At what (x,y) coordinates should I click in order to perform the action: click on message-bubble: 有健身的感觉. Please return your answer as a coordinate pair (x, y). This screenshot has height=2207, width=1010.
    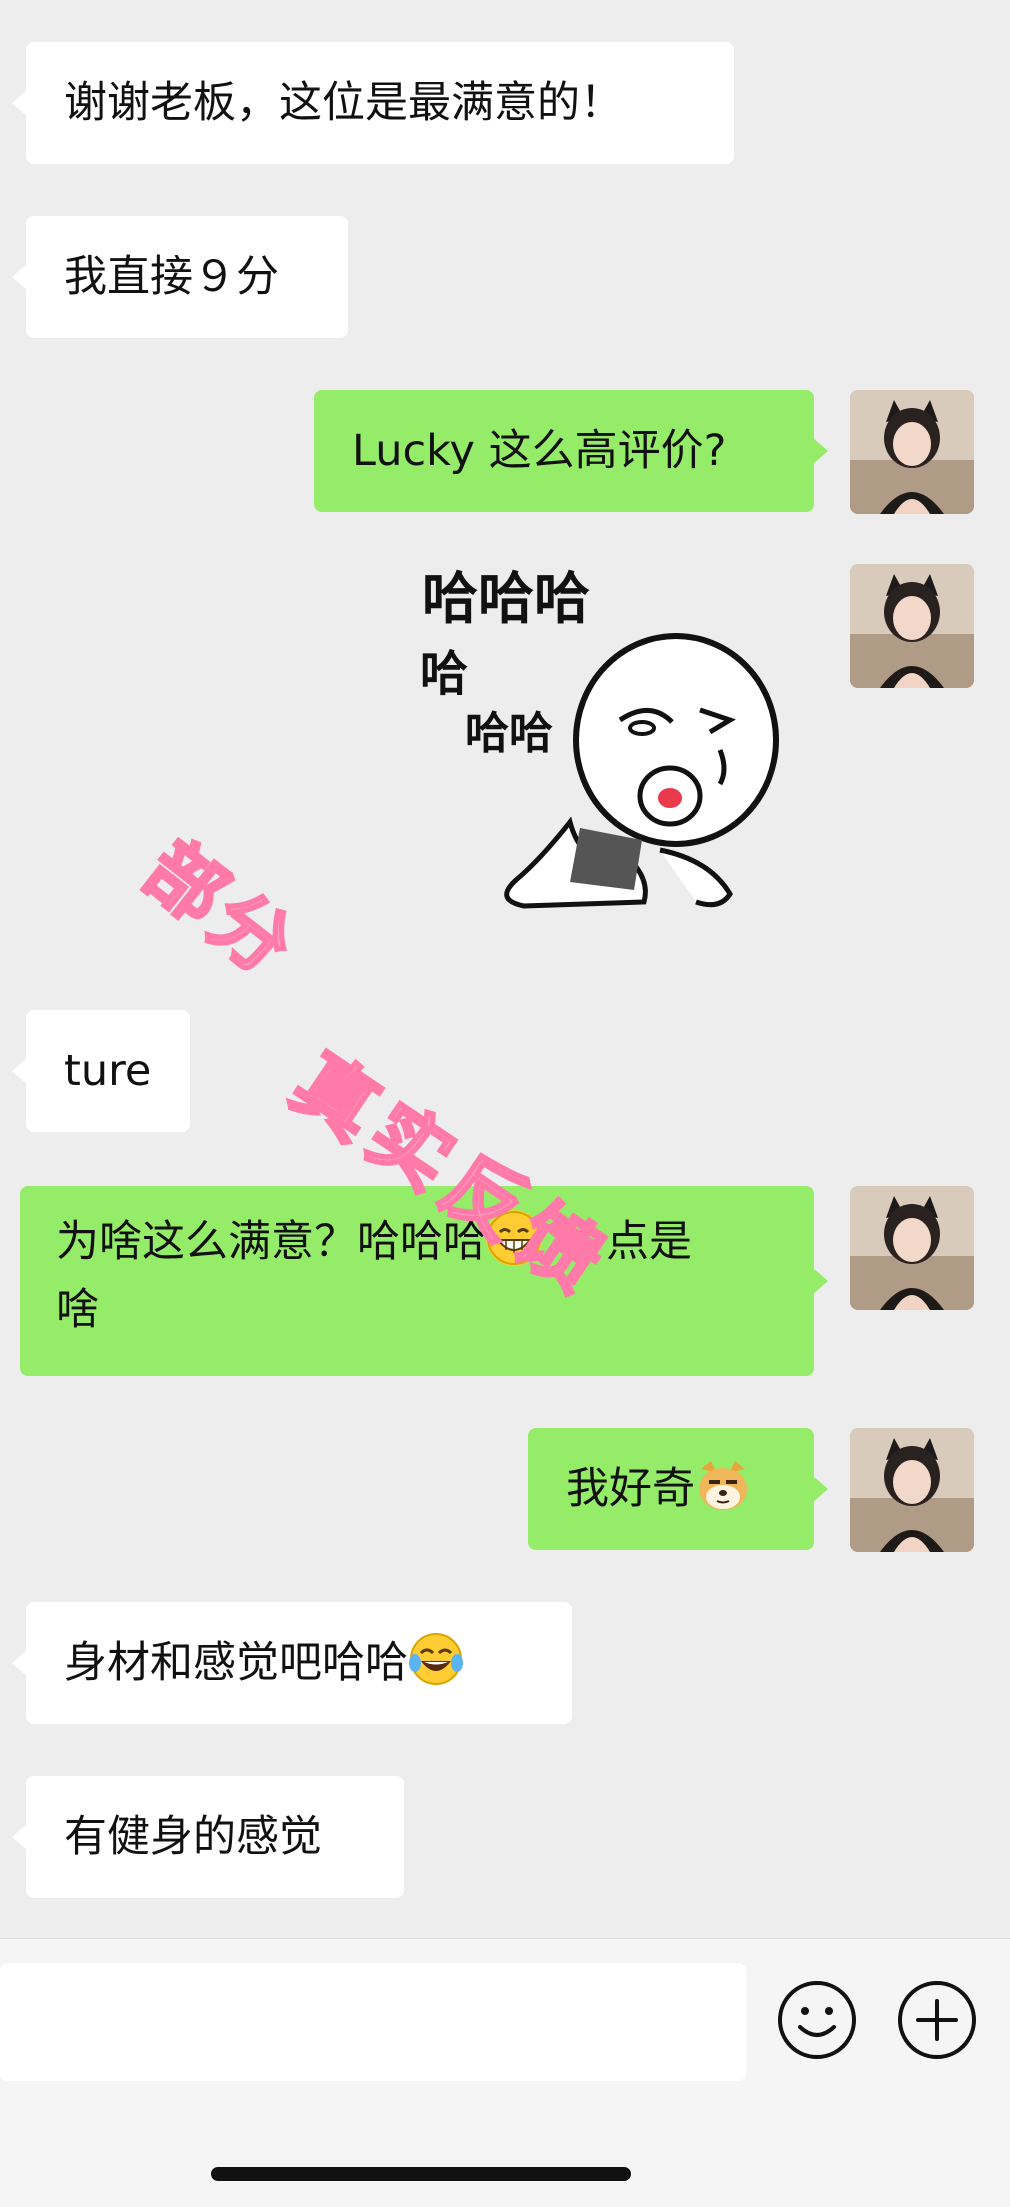
    Looking at the image, I should click on (215, 1837).